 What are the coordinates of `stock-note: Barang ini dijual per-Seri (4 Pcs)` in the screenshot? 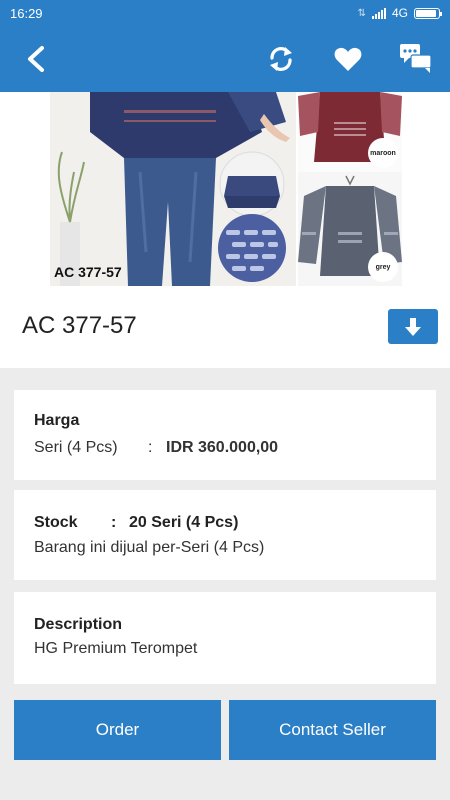 It's located at (149, 547).